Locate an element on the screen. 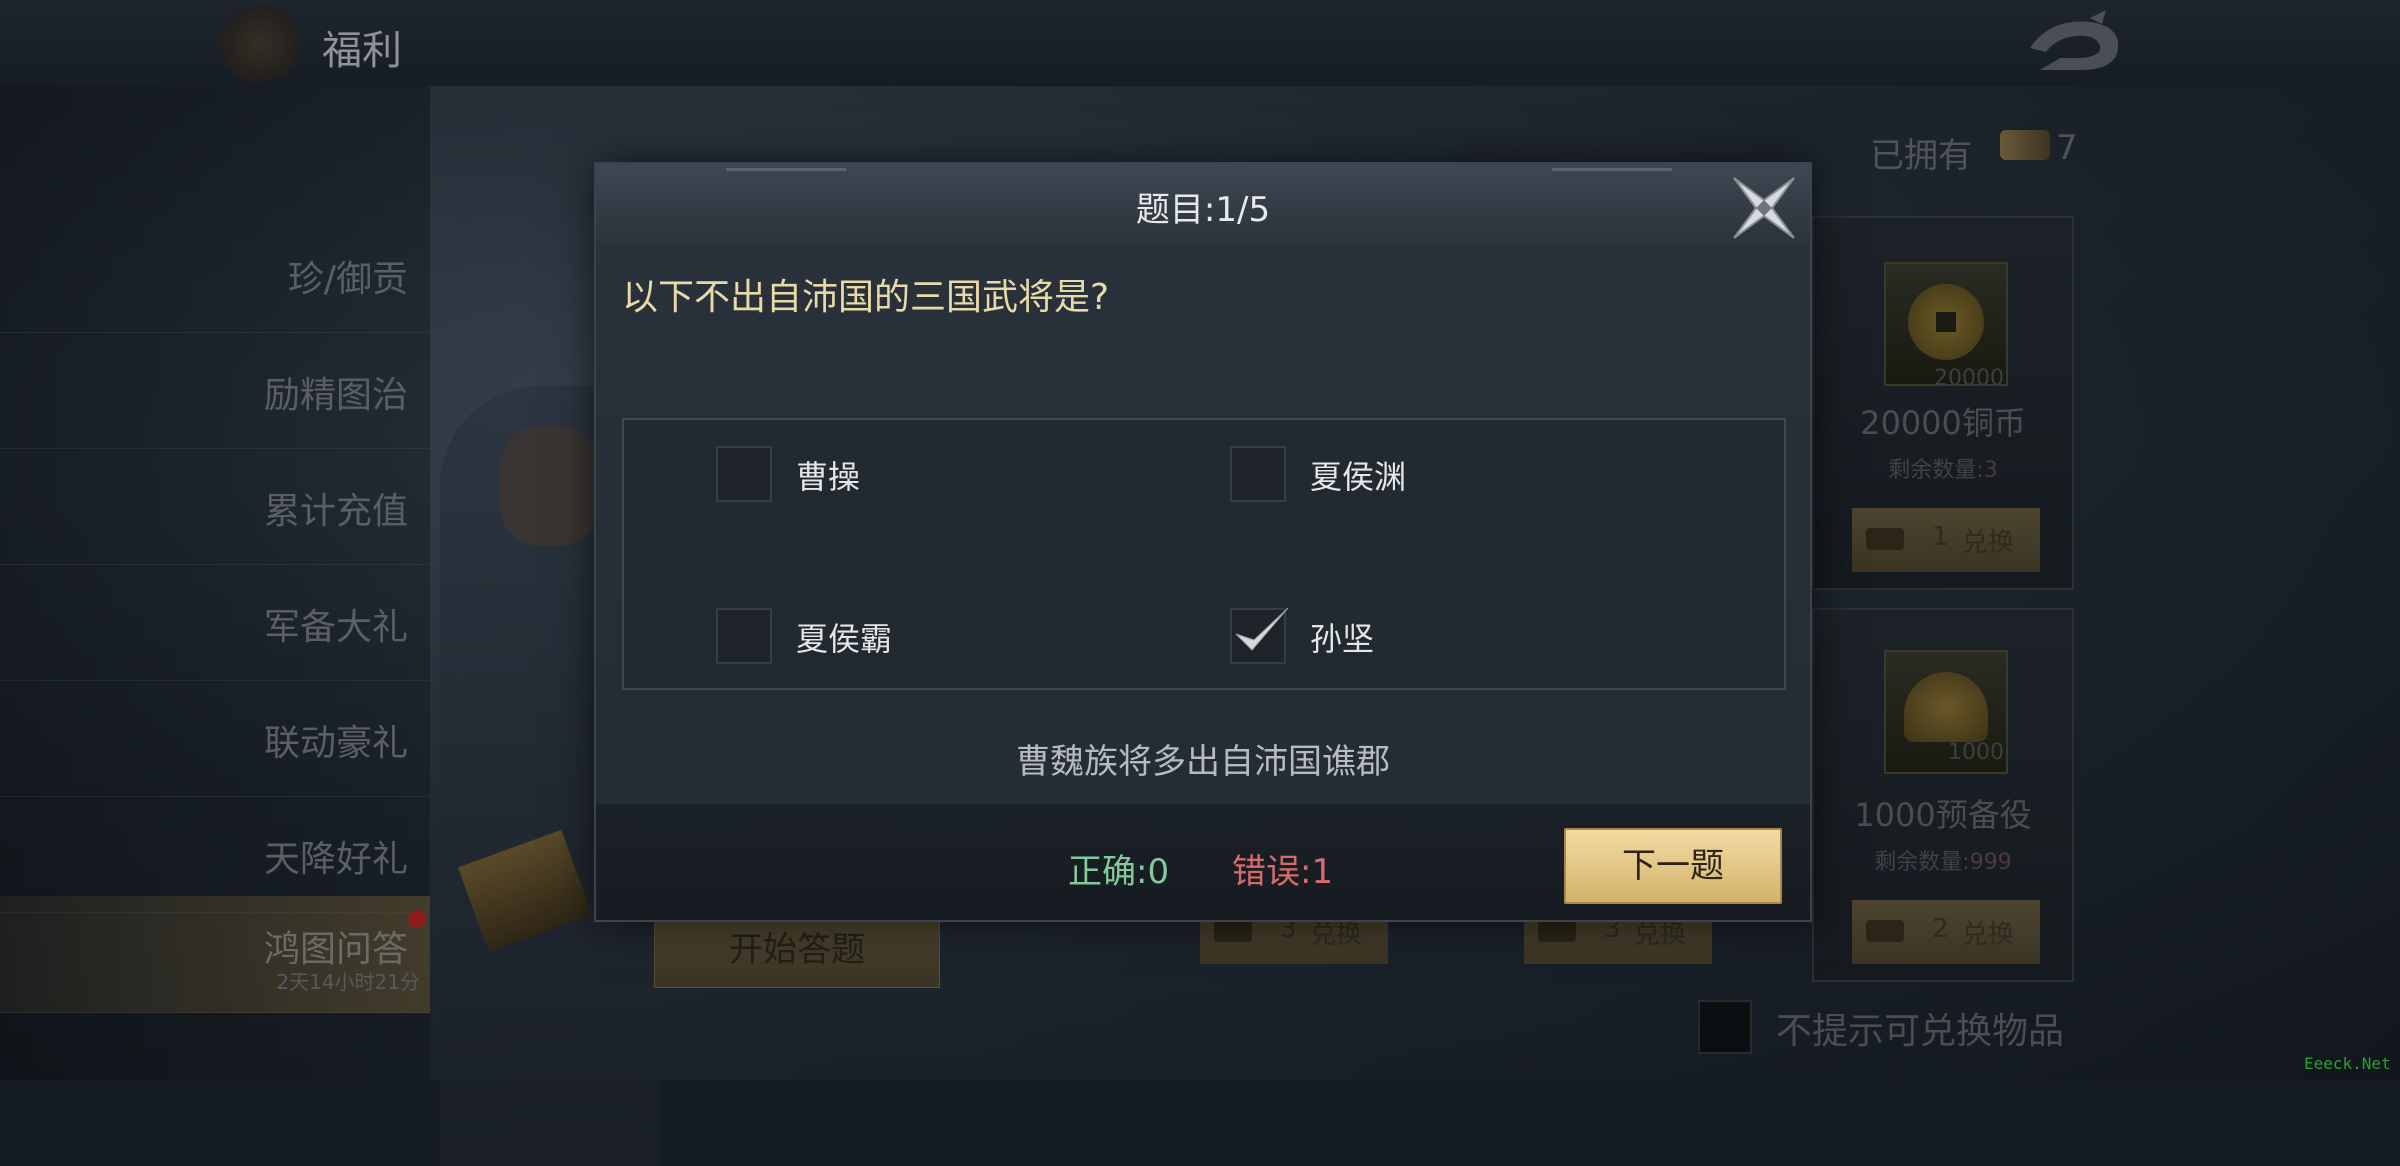  sidebar-item-military-gift: 军备大礼 is located at coordinates (215, 622).